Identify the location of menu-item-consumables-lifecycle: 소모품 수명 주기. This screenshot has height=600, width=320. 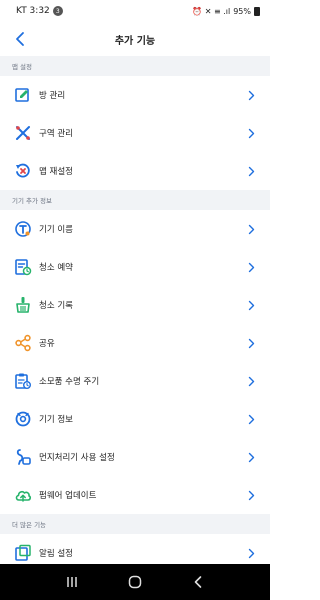
(135, 381).